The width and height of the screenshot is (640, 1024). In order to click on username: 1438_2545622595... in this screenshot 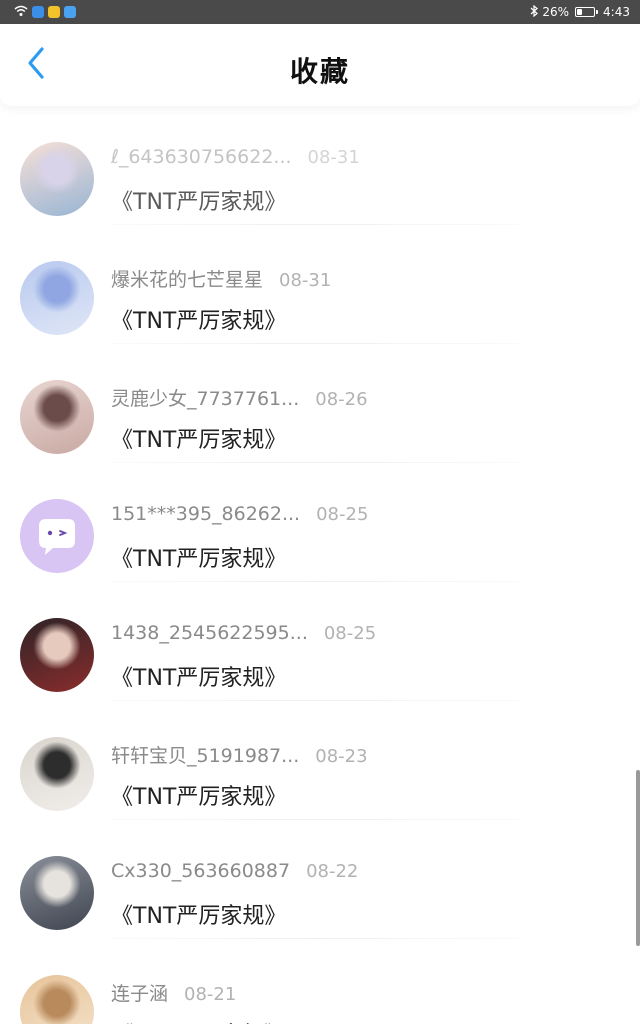, I will do `click(209, 633)`.